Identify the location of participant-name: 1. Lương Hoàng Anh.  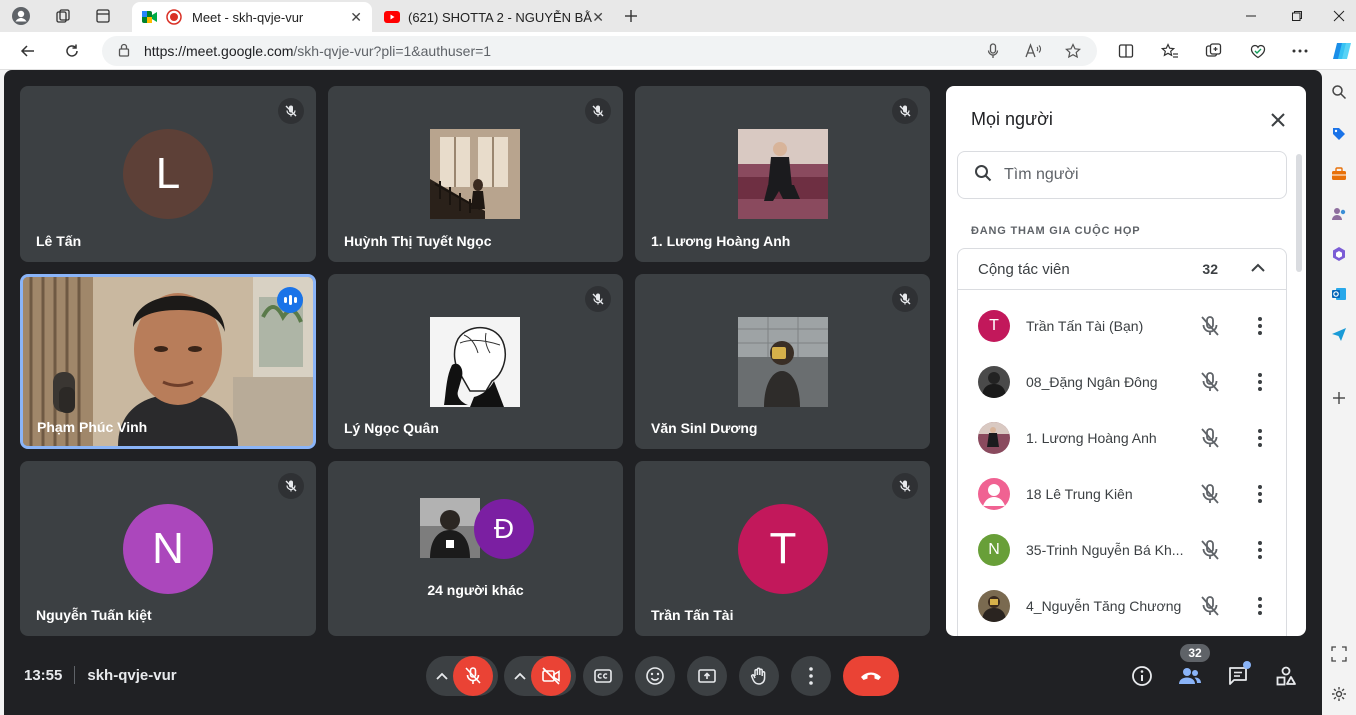
(721, 241).